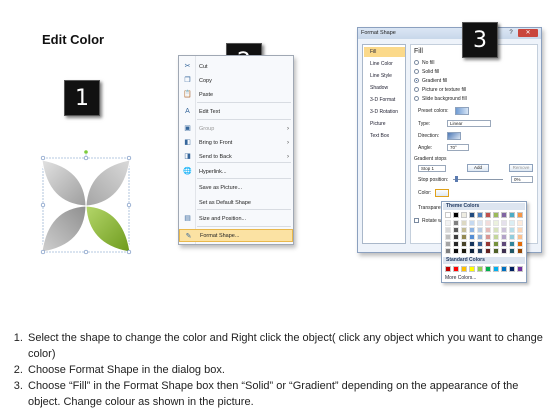 The height and width of the screenshot is (420, 560). What do you see at coordinates (462, 111) in the screenshot?
I see `preset-colors-dropdown` at bounding box center [462, 111].